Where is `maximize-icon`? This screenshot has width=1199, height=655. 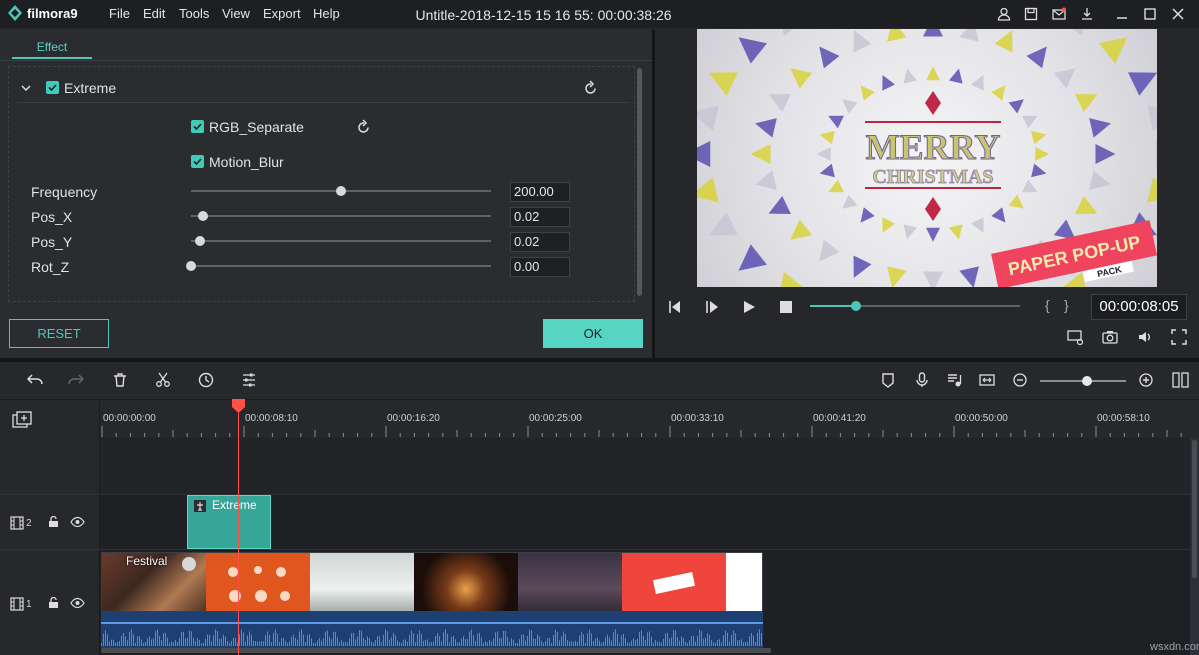
maximize-icon is located at coordinates (1150, 14).